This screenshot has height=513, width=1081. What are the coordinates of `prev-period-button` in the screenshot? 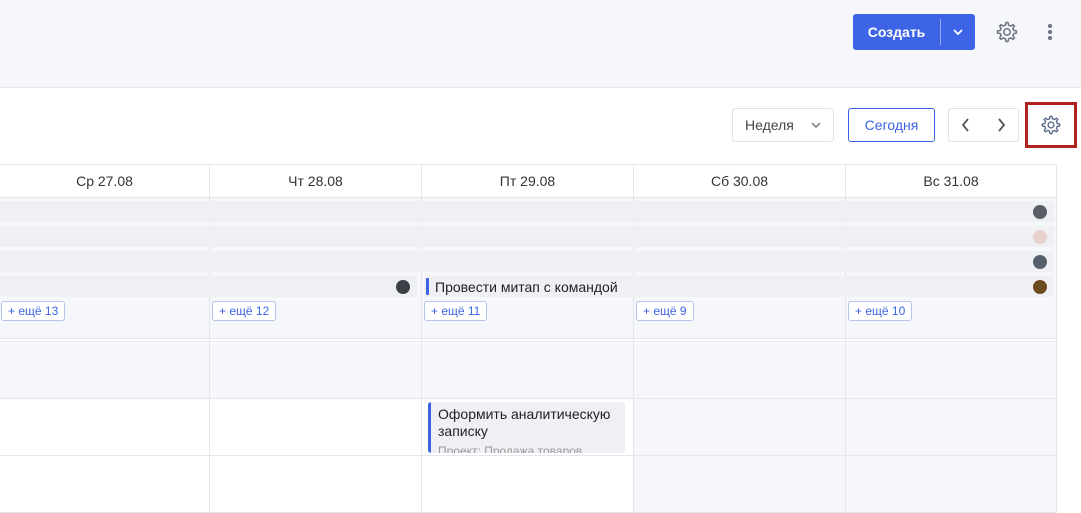 It's located at (966, 125).